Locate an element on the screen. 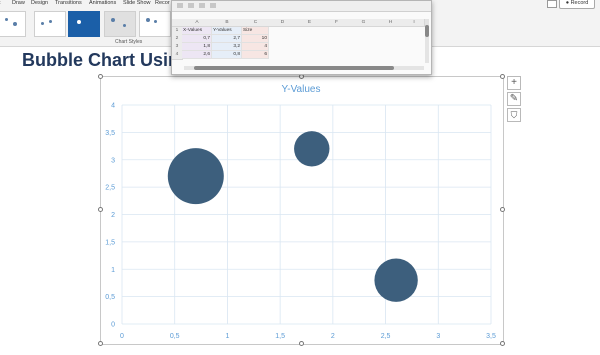 The image size is (600, 355). horizontal-scrollbar is located at coordinates (304, 68).